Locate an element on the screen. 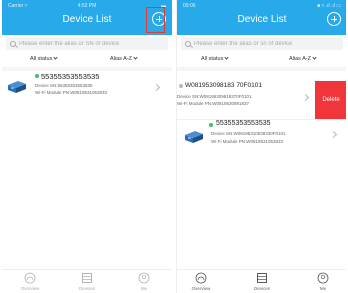 This screenshot has height=293, width=348. header-bar: 09:06 ■ ≈ .ıl .ıl ▭ Device List is located at coordinates (261, 17).